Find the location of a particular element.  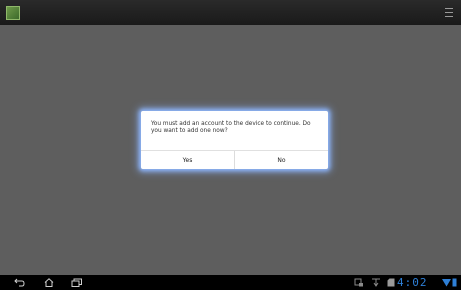

action-bar is located at coordinates (230, 12).